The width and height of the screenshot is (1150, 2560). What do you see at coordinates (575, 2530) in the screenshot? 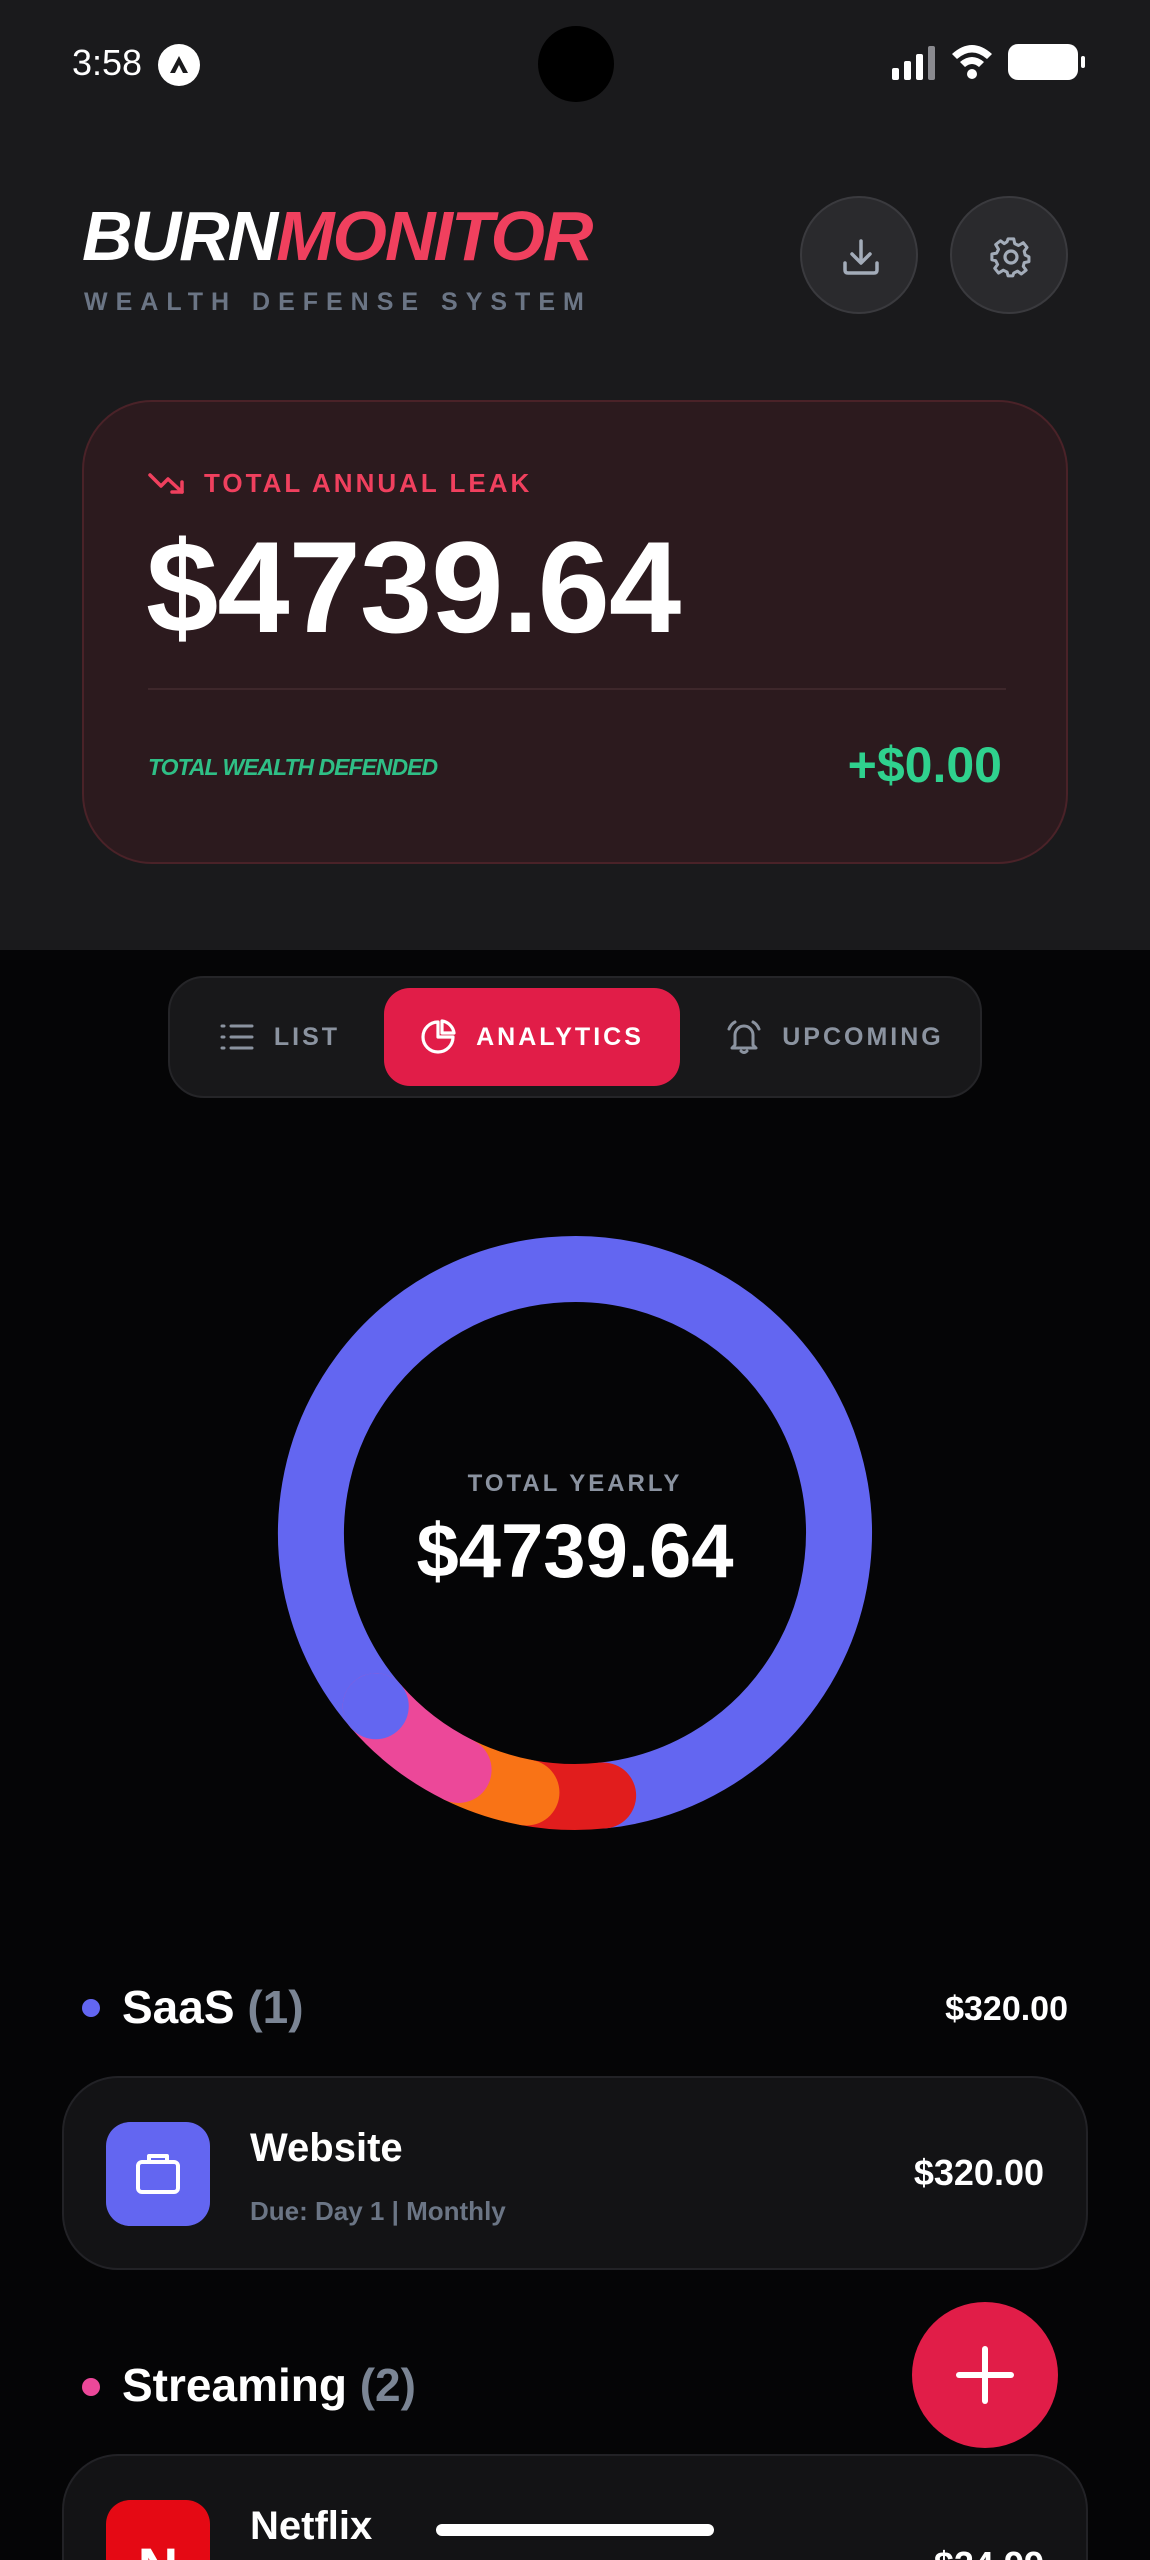
I see `home-indicator` at bounding box center [575, 2530].